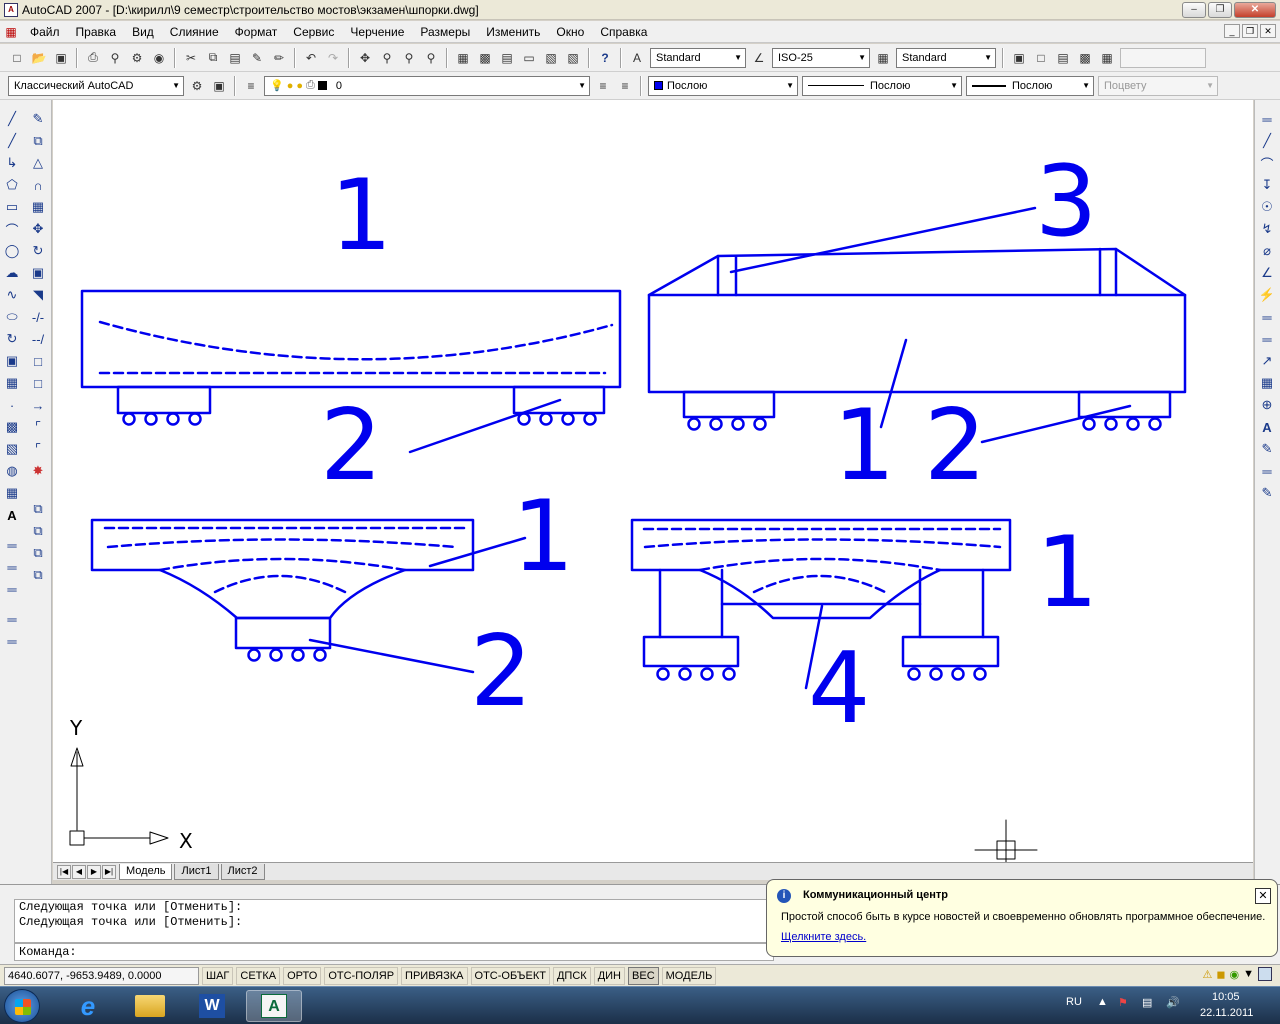  I want to click on paste-icon: ▤, so click(235, 58).